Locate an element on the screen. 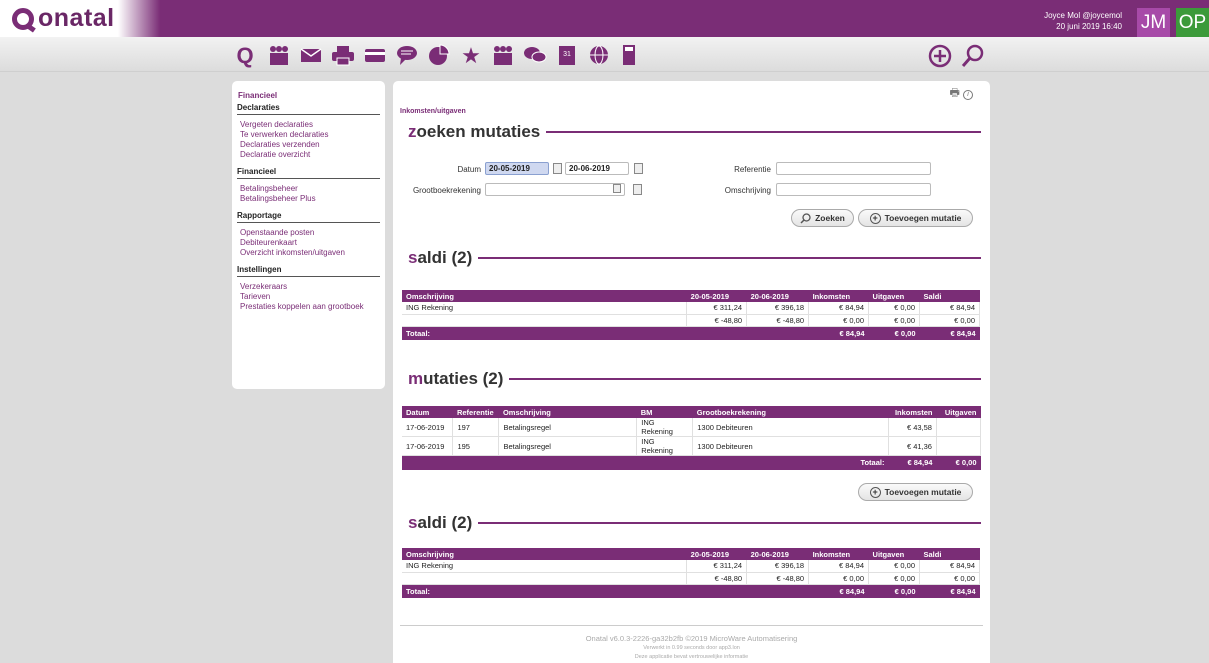 The image size is (1209, 663). main-toolbar: Q ★ 31 is located at coordinates (604, 54).